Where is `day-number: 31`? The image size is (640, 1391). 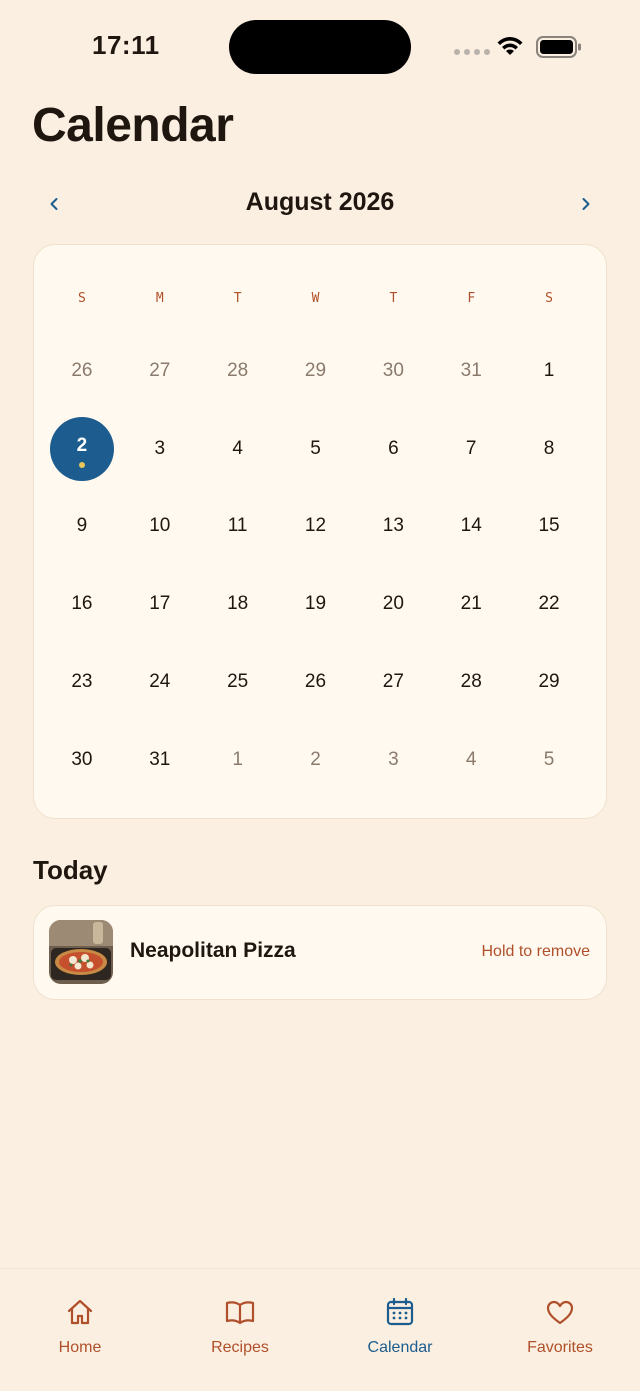
day-number: 31 is located at coordinates (471, 370).